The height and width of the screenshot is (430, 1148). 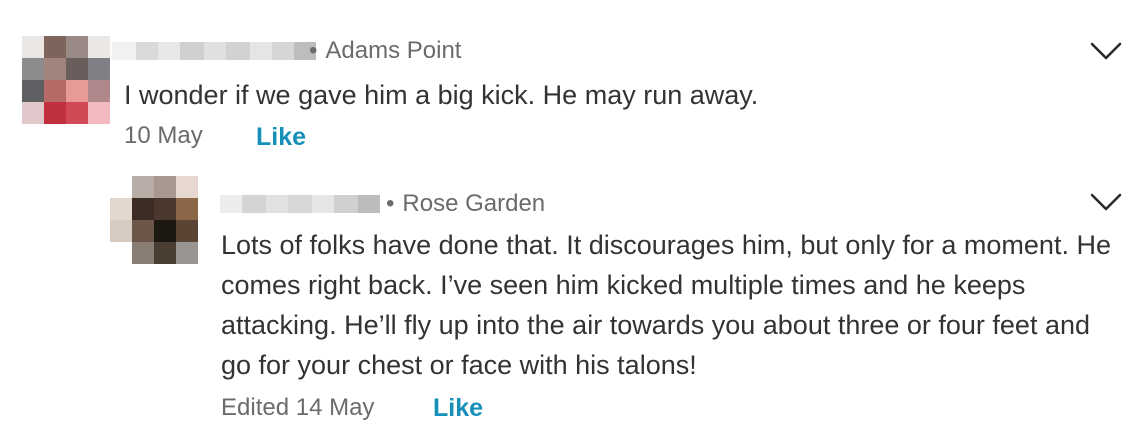 I want to click on comment-date: Edited 14 May, so click(x=298, y=407).